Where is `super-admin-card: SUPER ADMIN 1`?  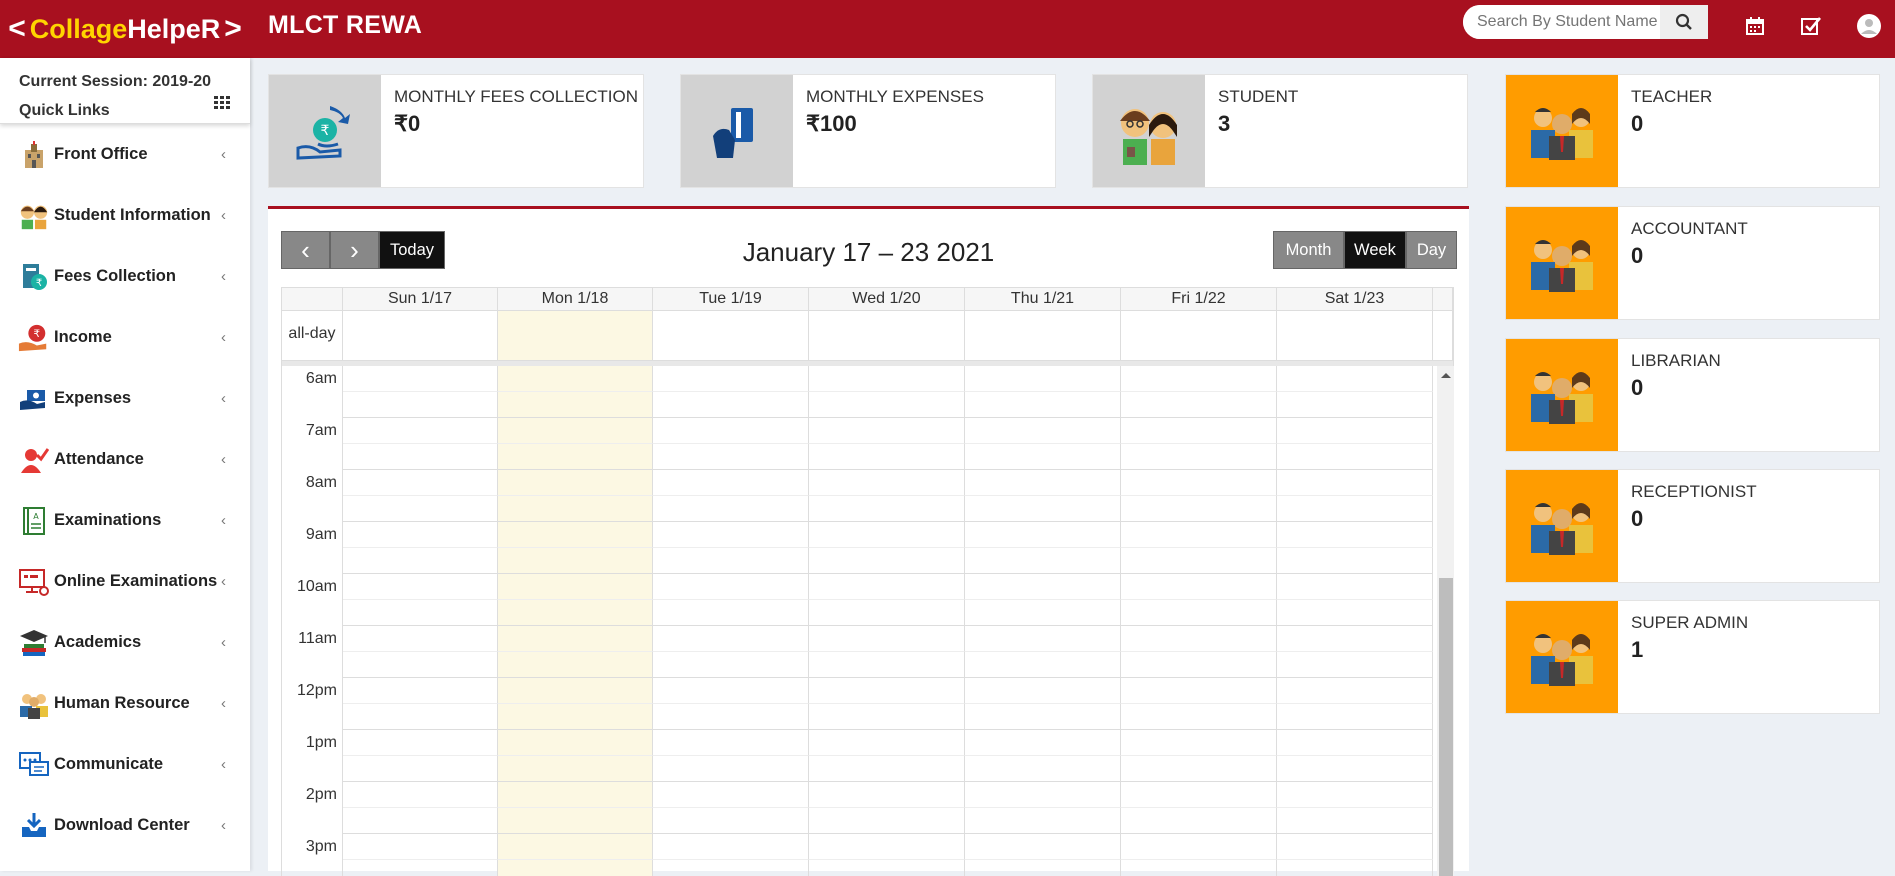 super-admin-card: SUPER ADMIN 1 is located at coordinates (1692, 657).